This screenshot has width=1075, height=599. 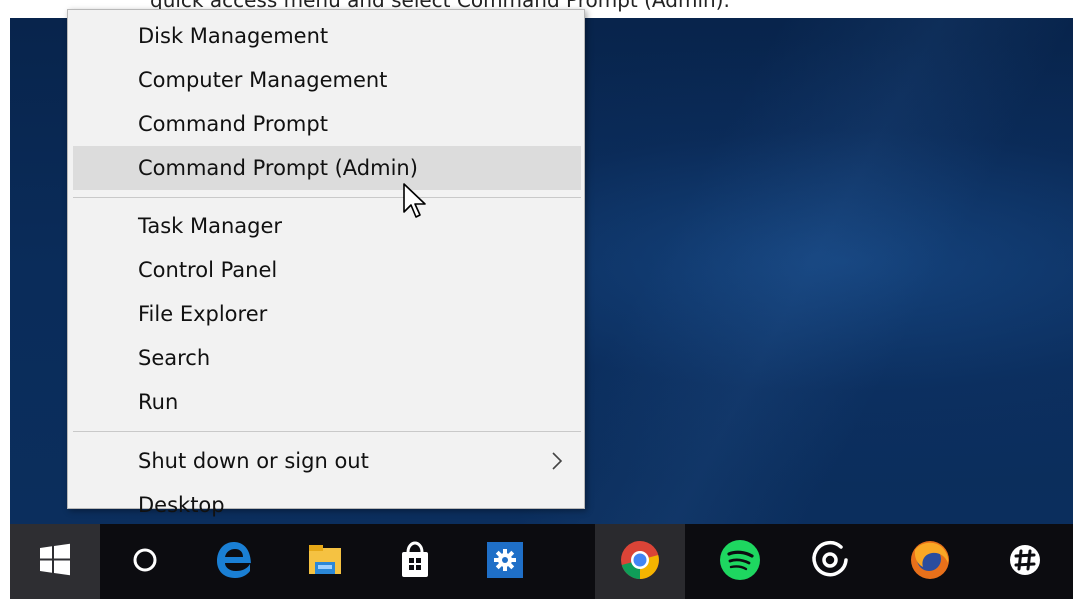 What do you see at coordinates (203, 314) in the screenshot?
I see `menu-item-label: File Explorer` at bounding box center [203, 314].